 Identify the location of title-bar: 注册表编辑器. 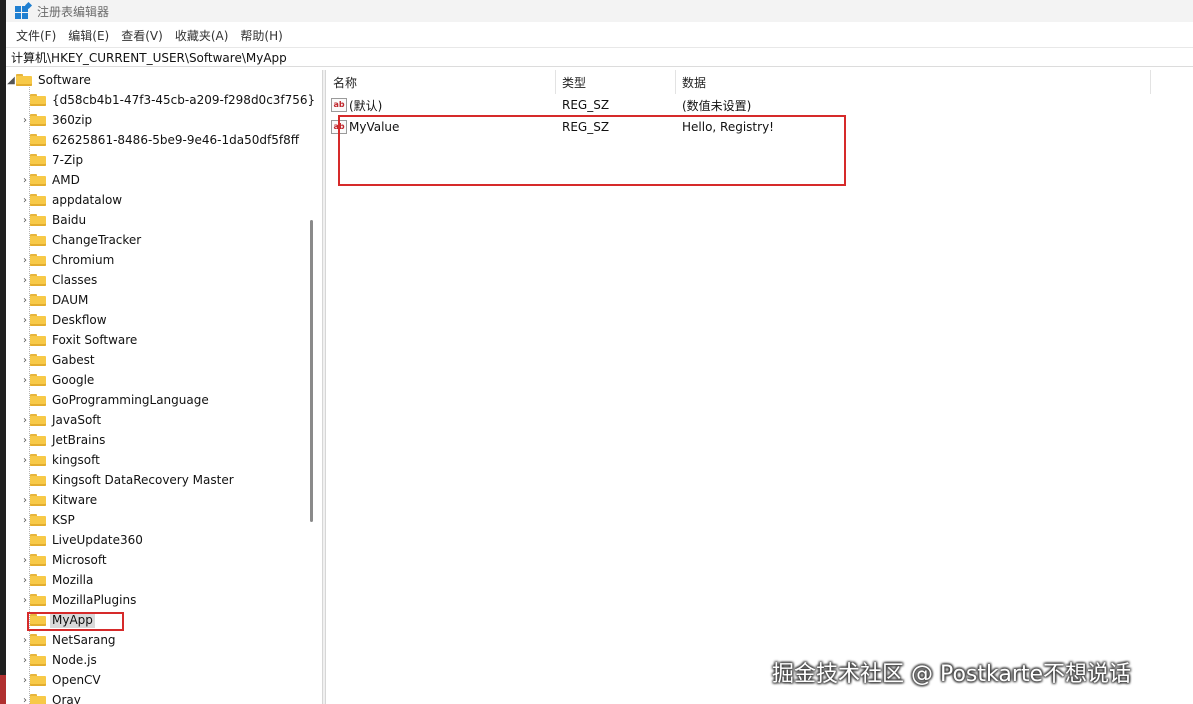
(599, 11).